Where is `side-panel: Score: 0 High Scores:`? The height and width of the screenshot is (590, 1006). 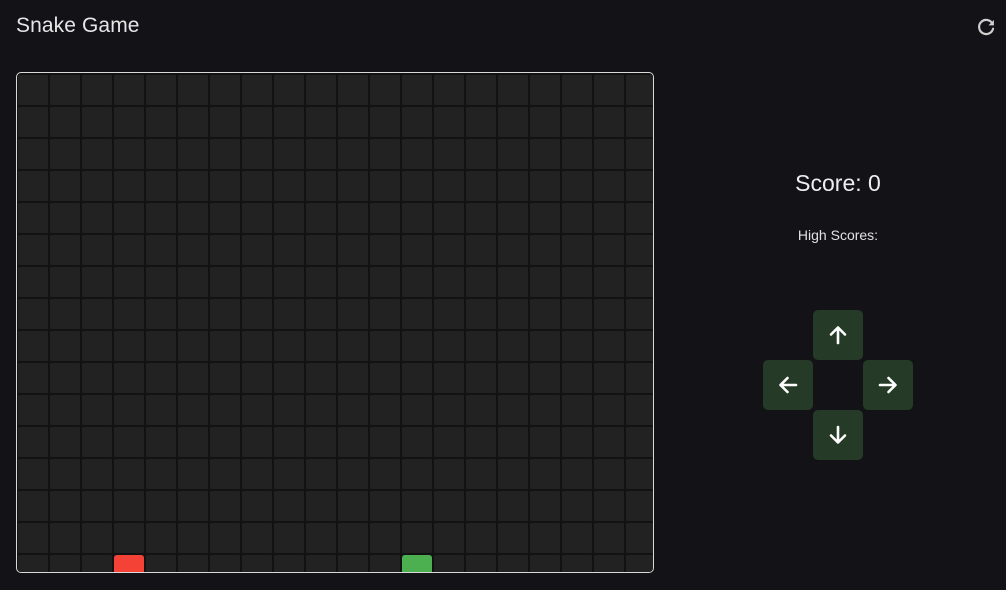
side-panel: Score: 0 High Scores: is located at coordinates (838, 206).